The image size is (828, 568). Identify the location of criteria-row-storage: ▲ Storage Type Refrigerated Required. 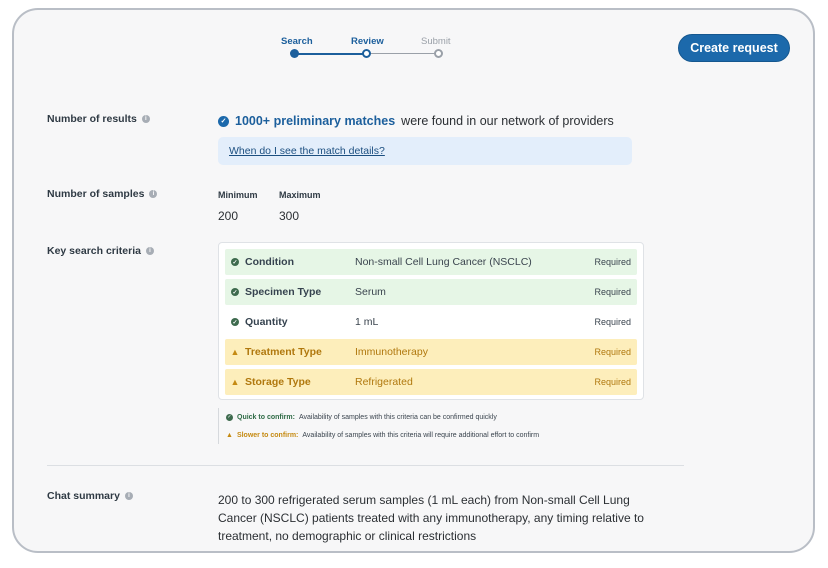
(431, 382).